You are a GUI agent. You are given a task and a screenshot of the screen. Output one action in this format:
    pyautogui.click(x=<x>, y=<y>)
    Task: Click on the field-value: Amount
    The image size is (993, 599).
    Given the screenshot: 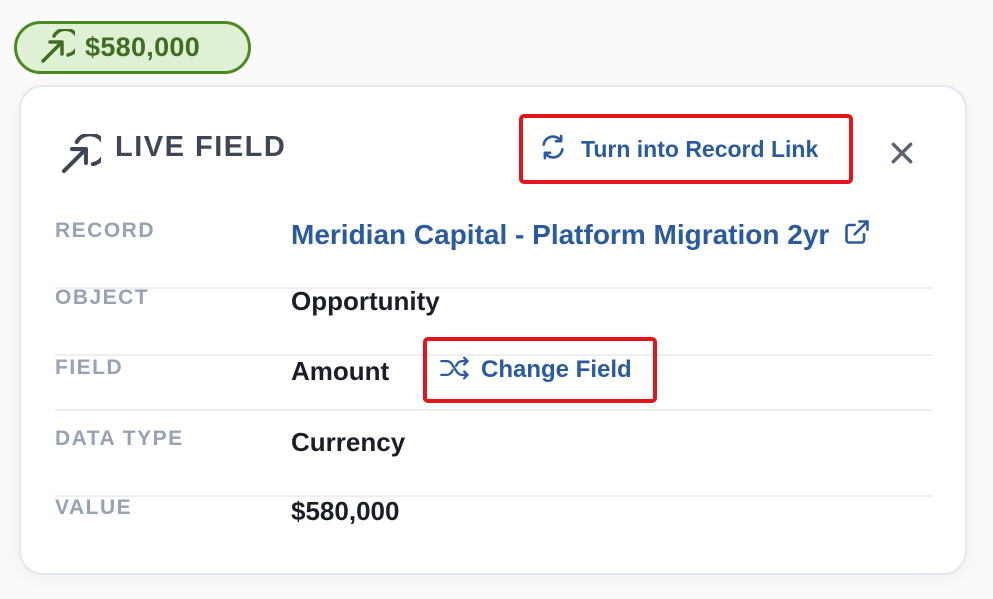 What is the action you would take?
    pyautogui.click(x=340, y=371)
    